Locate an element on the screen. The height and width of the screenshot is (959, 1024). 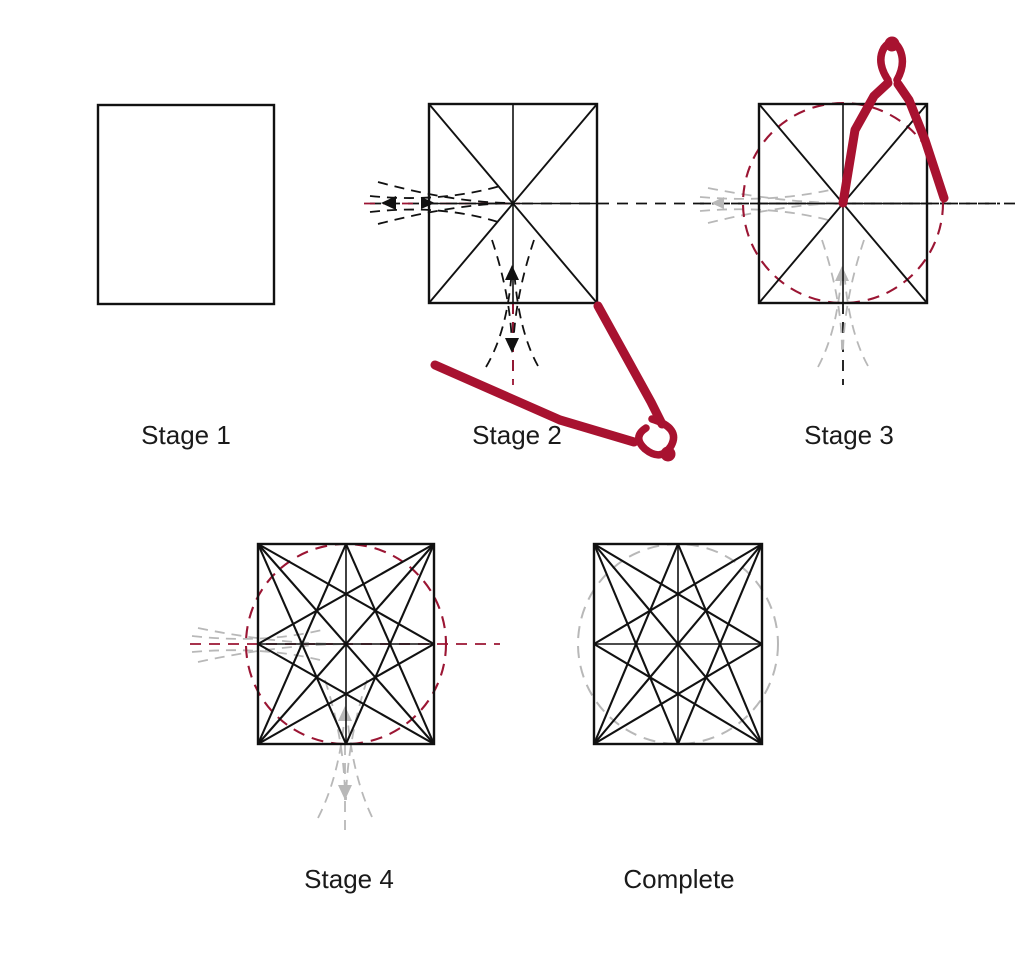
stage4-star-lines is located at coordinates (346, 644).